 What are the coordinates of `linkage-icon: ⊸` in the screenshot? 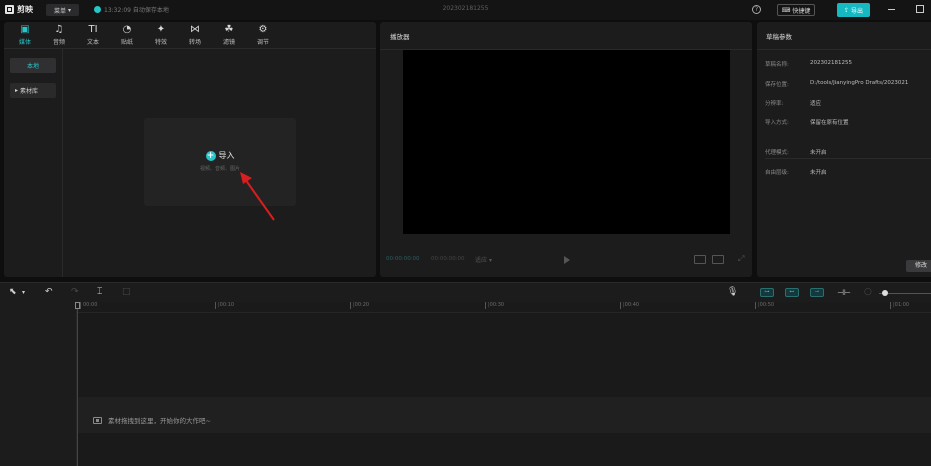 It's located at (817, 292).